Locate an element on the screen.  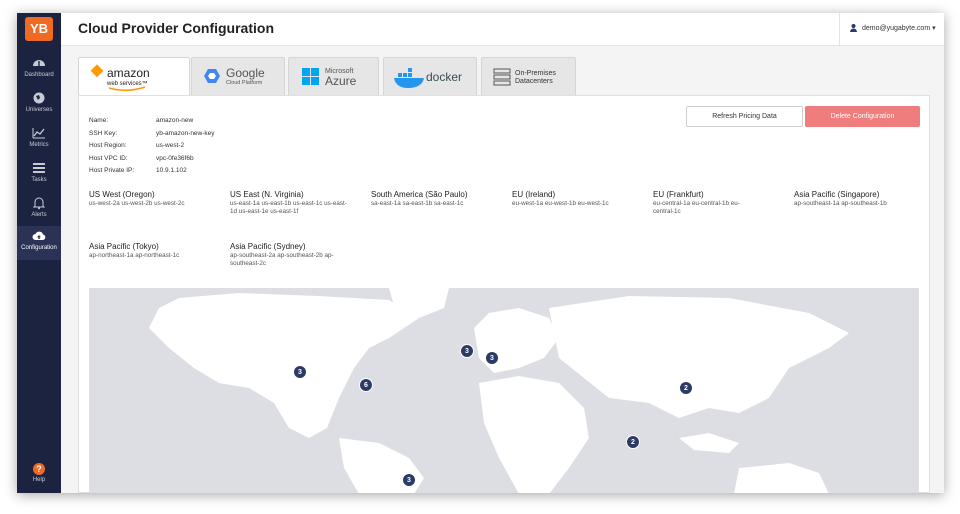
cloud-upload-icon is located at coordinates (39, 235).